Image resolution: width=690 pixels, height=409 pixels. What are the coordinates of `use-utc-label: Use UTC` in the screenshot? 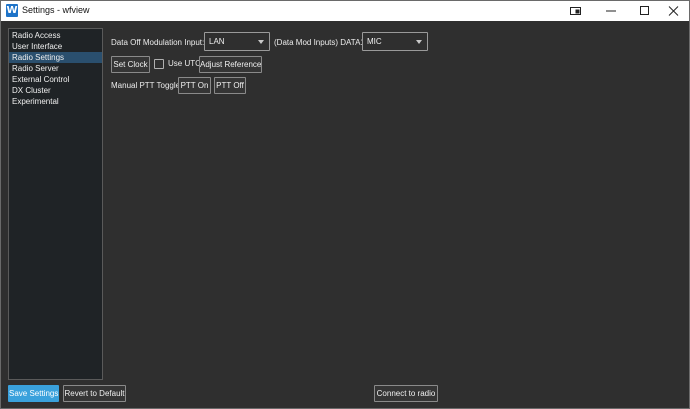 It's located at (184, 64).